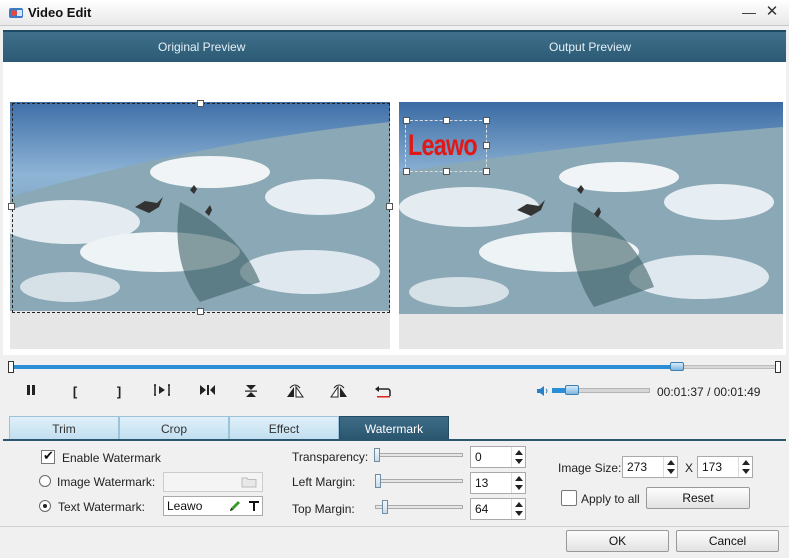 Image resolution: width=789 pixels, height=558 pixels. What do you see at coordinates (725, 467) in the screenshot?
I see `image-height-stepper: 173` at bounding box center [725, 467].